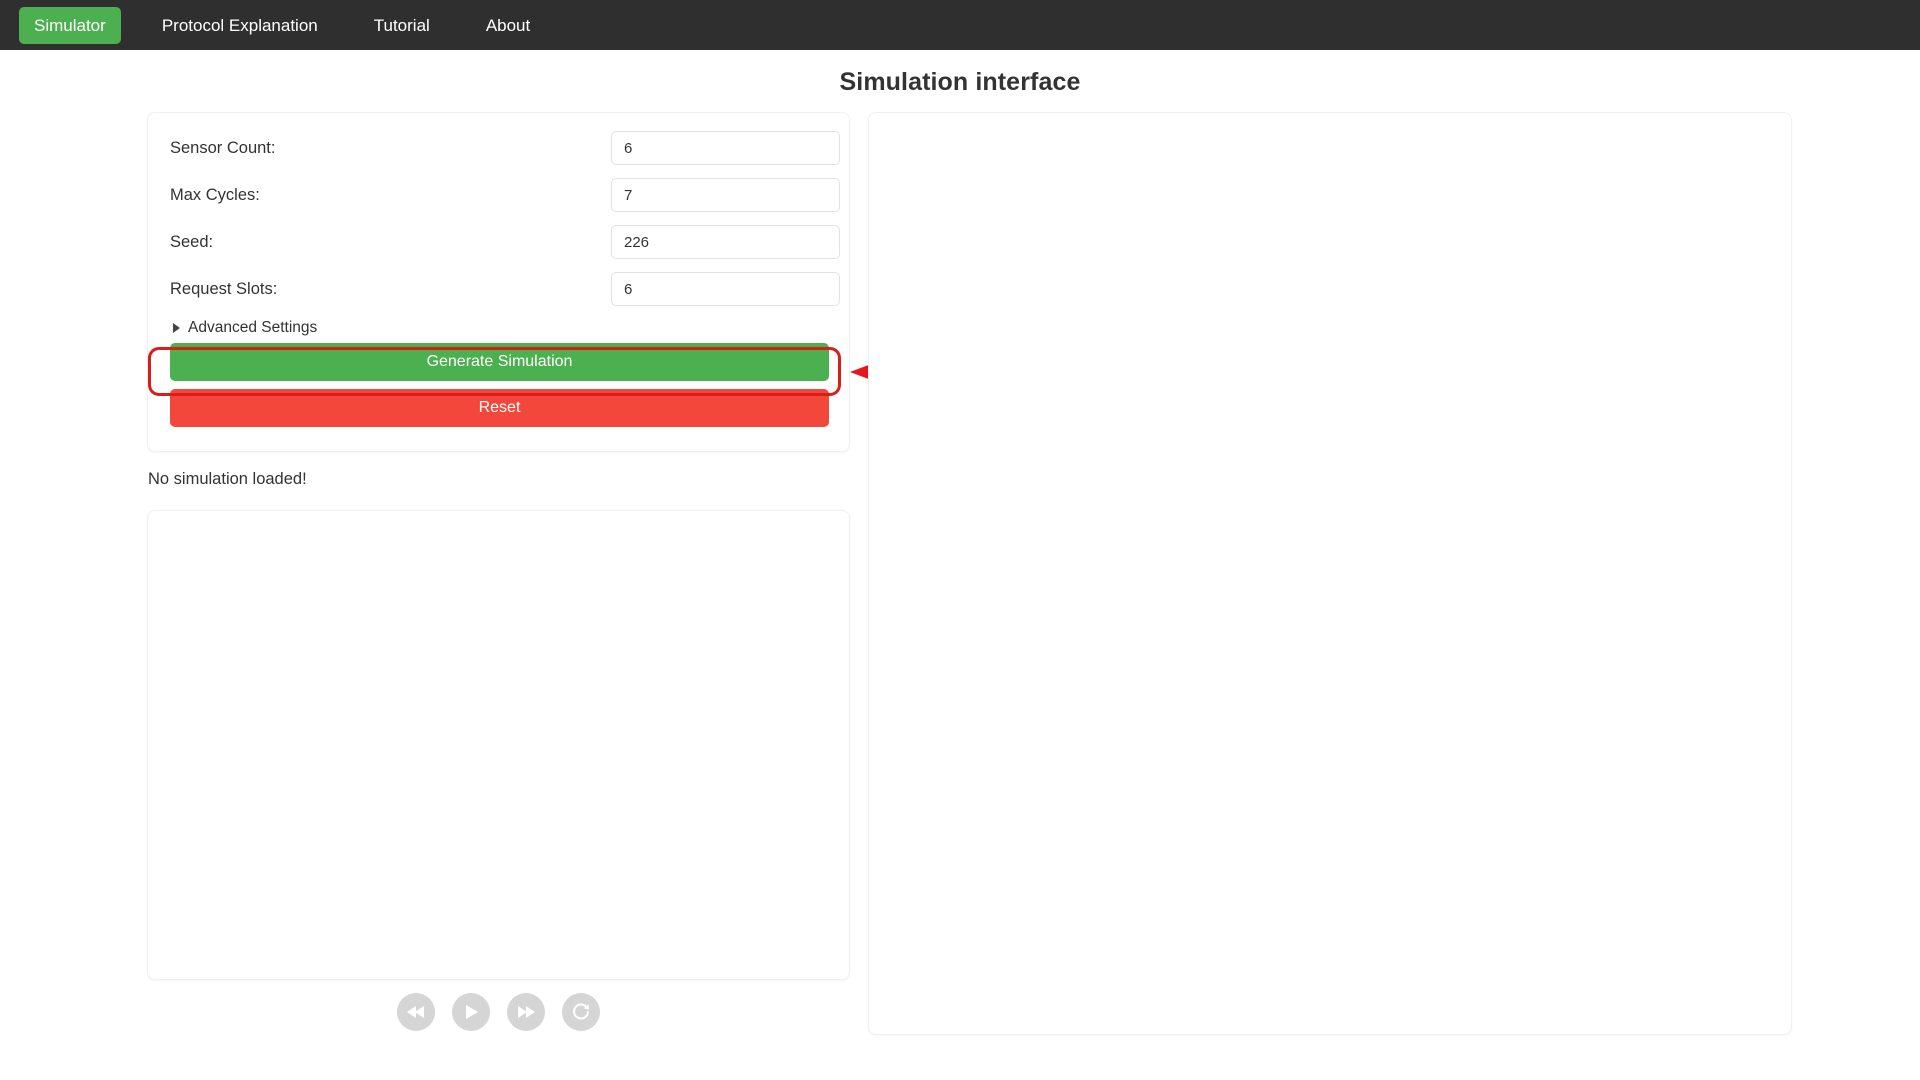 The width and height of the screenshot is (1920, 1080). What do you see at coordinates (176, 328) in the screenshot?
I see `chevron-right-icon` at bounding box center [176, 328].